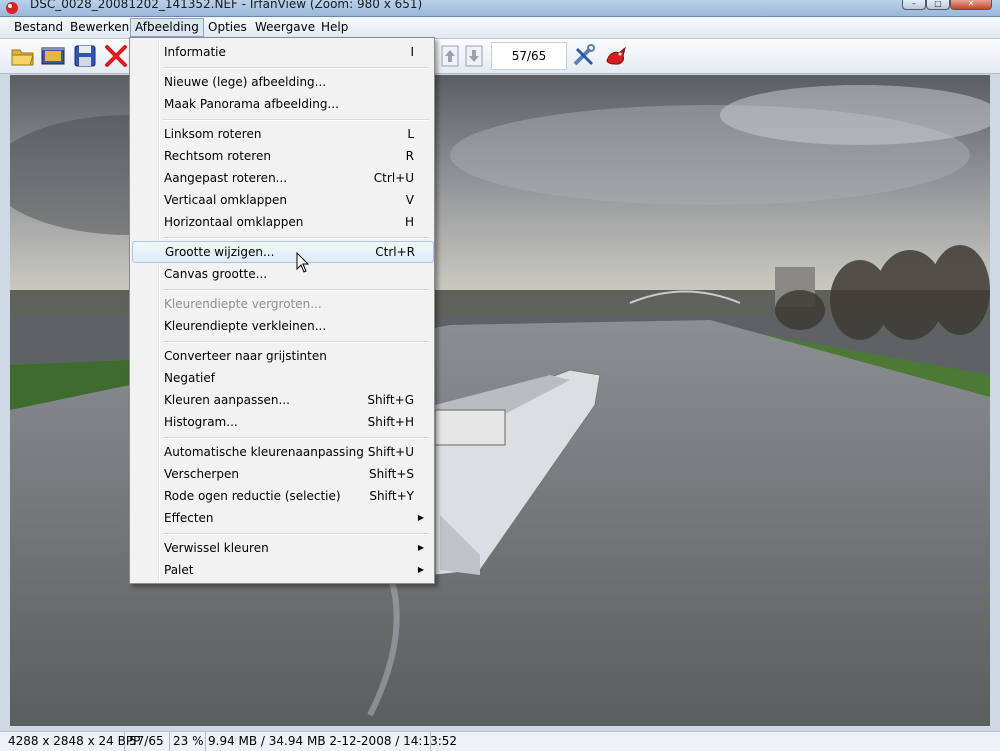 The image size is (1000, 751). What do you see at coordinates (12, 8) in the screenshot?
I see `irfanview-app-icon` at bounding box center [12, 8].